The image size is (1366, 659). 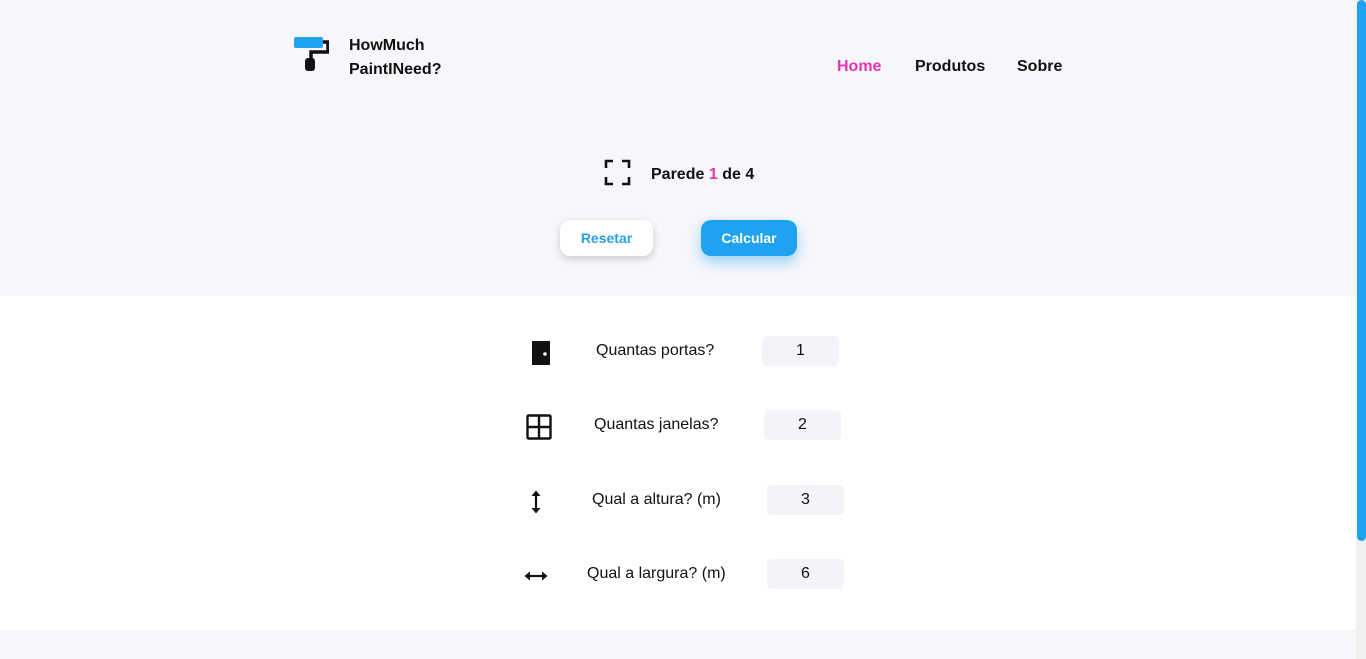 I want to click on nav-products: Produtos, so click(x=950, y=67).